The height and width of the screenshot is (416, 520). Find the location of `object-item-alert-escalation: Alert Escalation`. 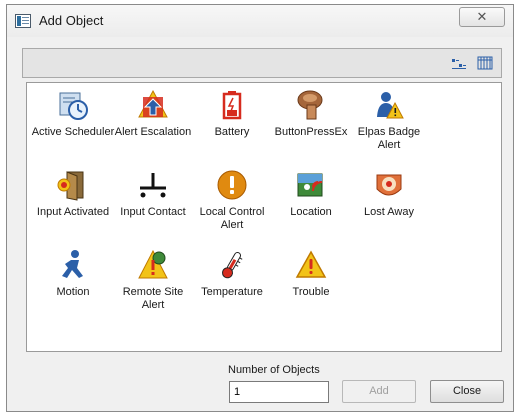

object-item-alert-escalation: Alert Escalation is located at coordinates (153, 114).